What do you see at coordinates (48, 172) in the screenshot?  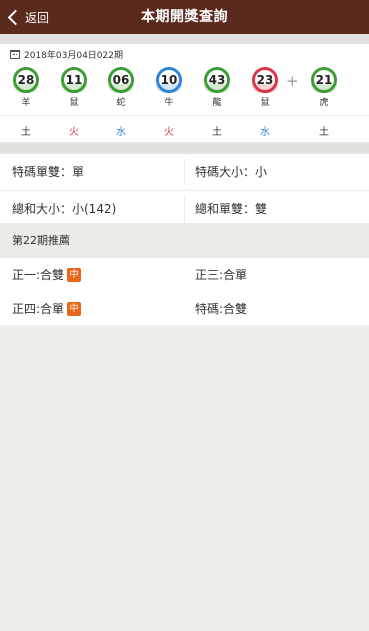 I see `special-odd-even: 特碼單雙：單` at bounding box center [48, 172].